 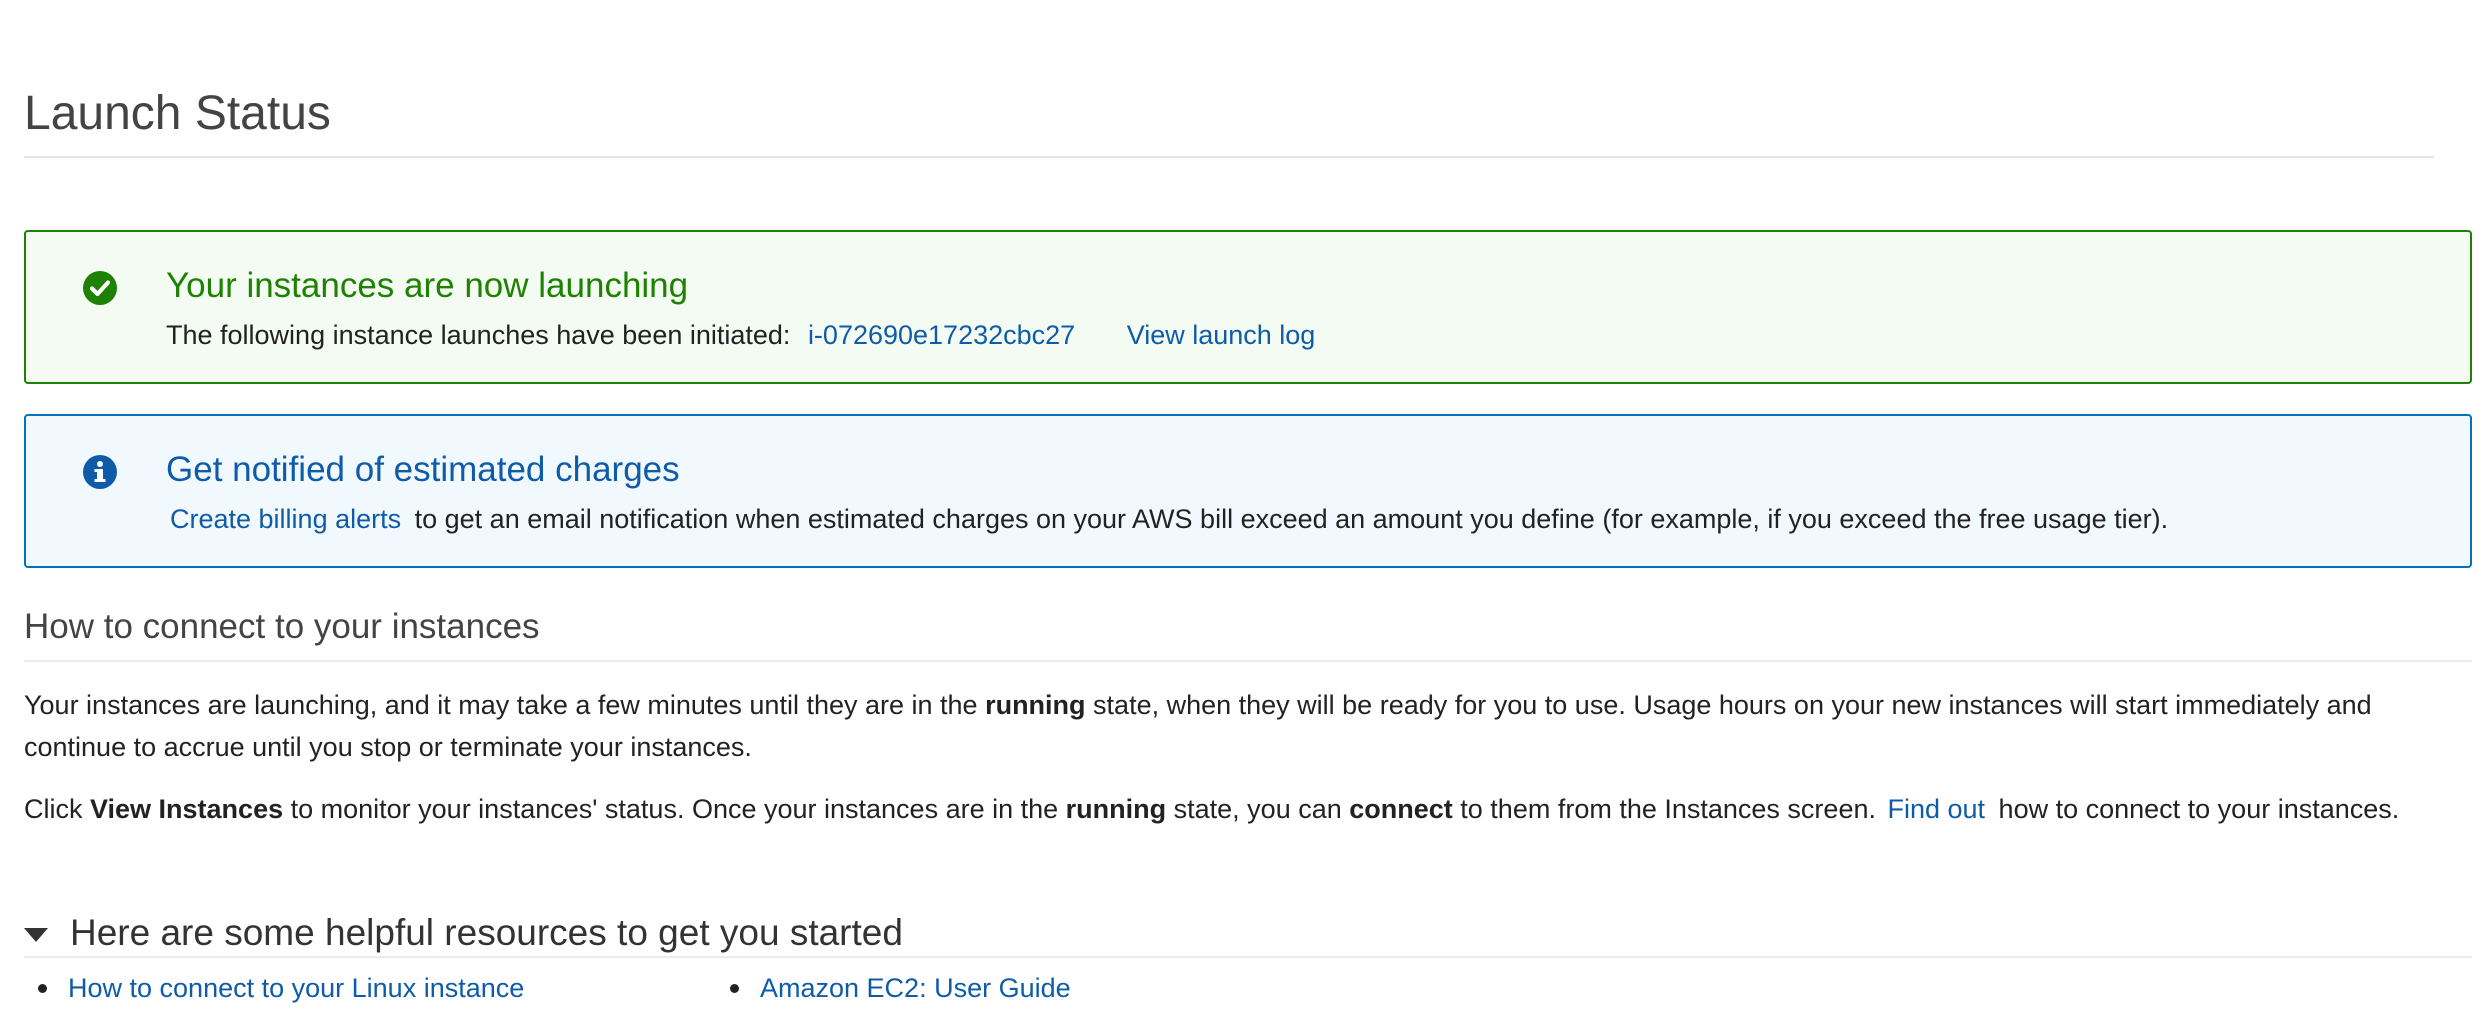 I want to click on list-item: How to connect to your Linux instance, so click(x=274, y=988).